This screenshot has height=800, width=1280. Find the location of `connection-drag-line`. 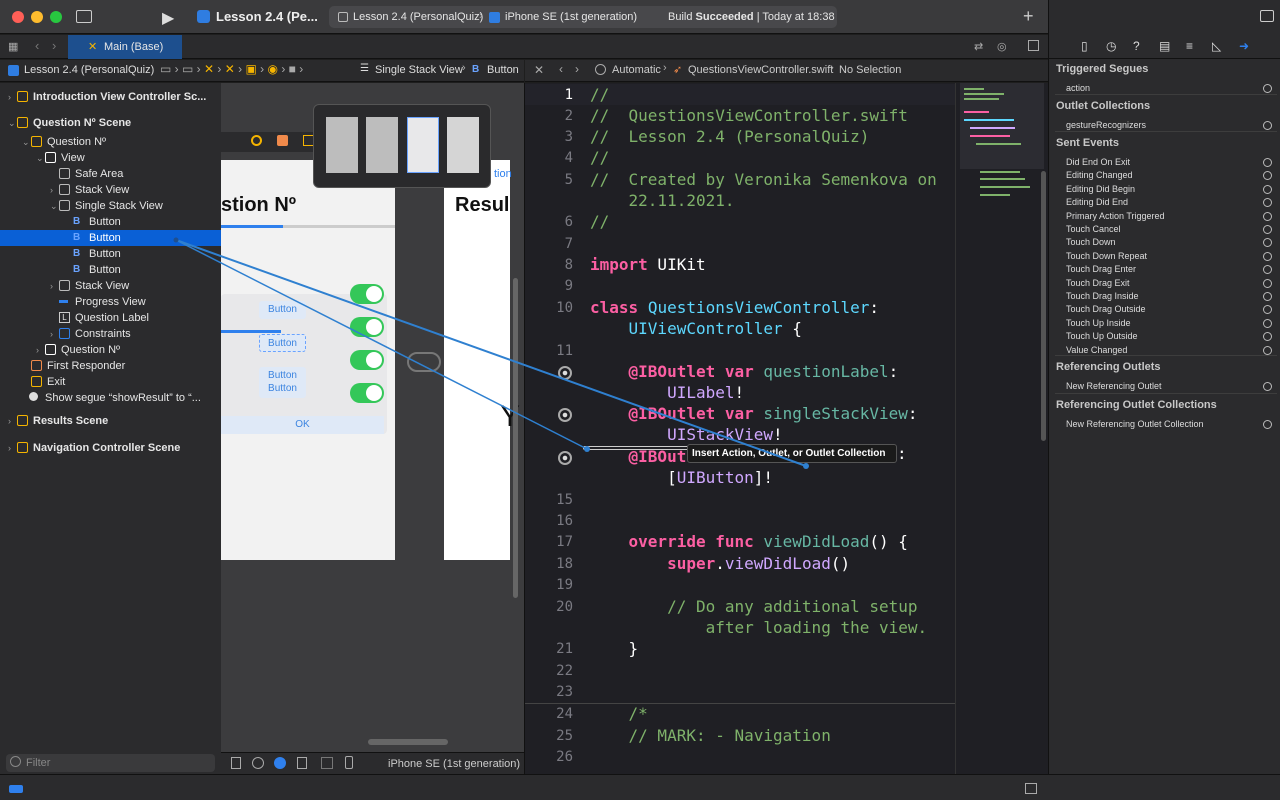

connection-drag-line is located at coordinates (491, 353).